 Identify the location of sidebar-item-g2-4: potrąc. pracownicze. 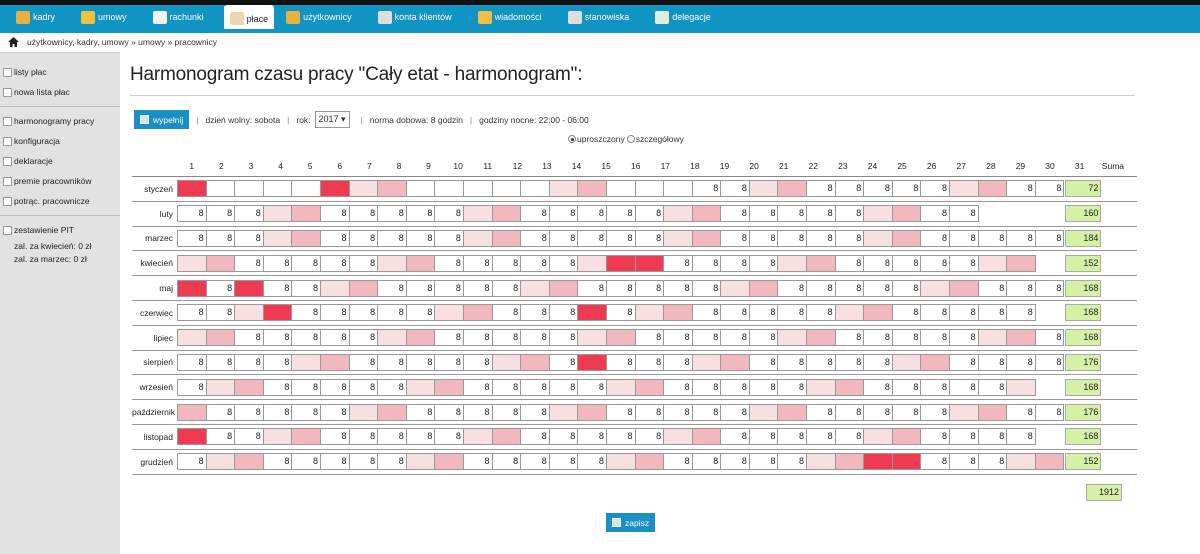
(60, 201).